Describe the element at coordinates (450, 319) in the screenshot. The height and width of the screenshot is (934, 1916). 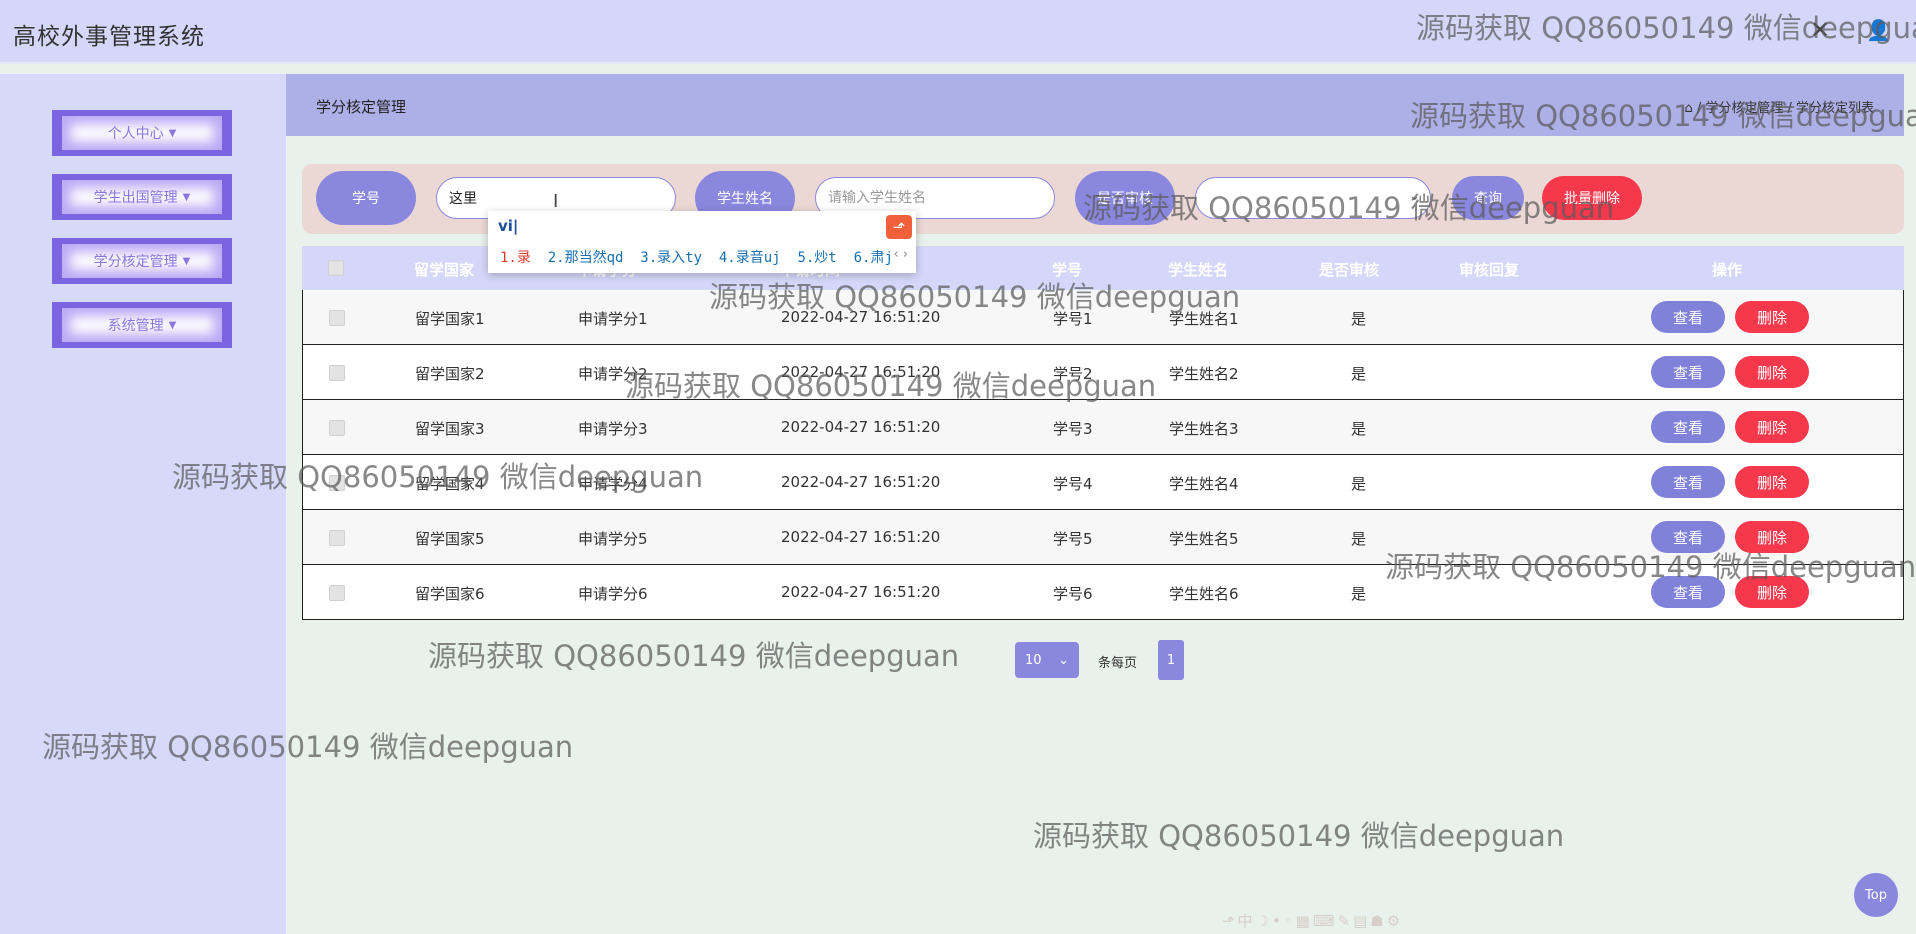
I see `cell-country: 留学国家1` at that location.